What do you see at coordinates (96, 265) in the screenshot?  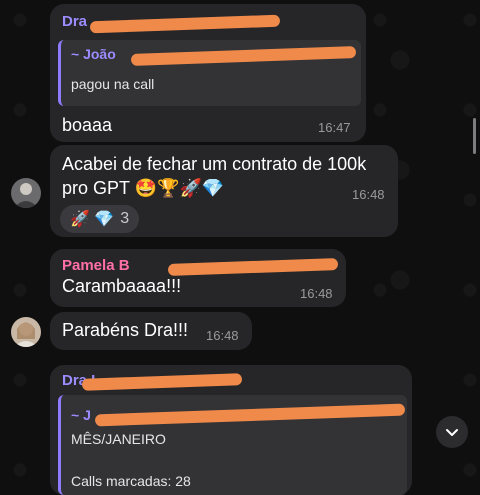 I see `sender-name: Pamela B` at bounding box center [96, 265].